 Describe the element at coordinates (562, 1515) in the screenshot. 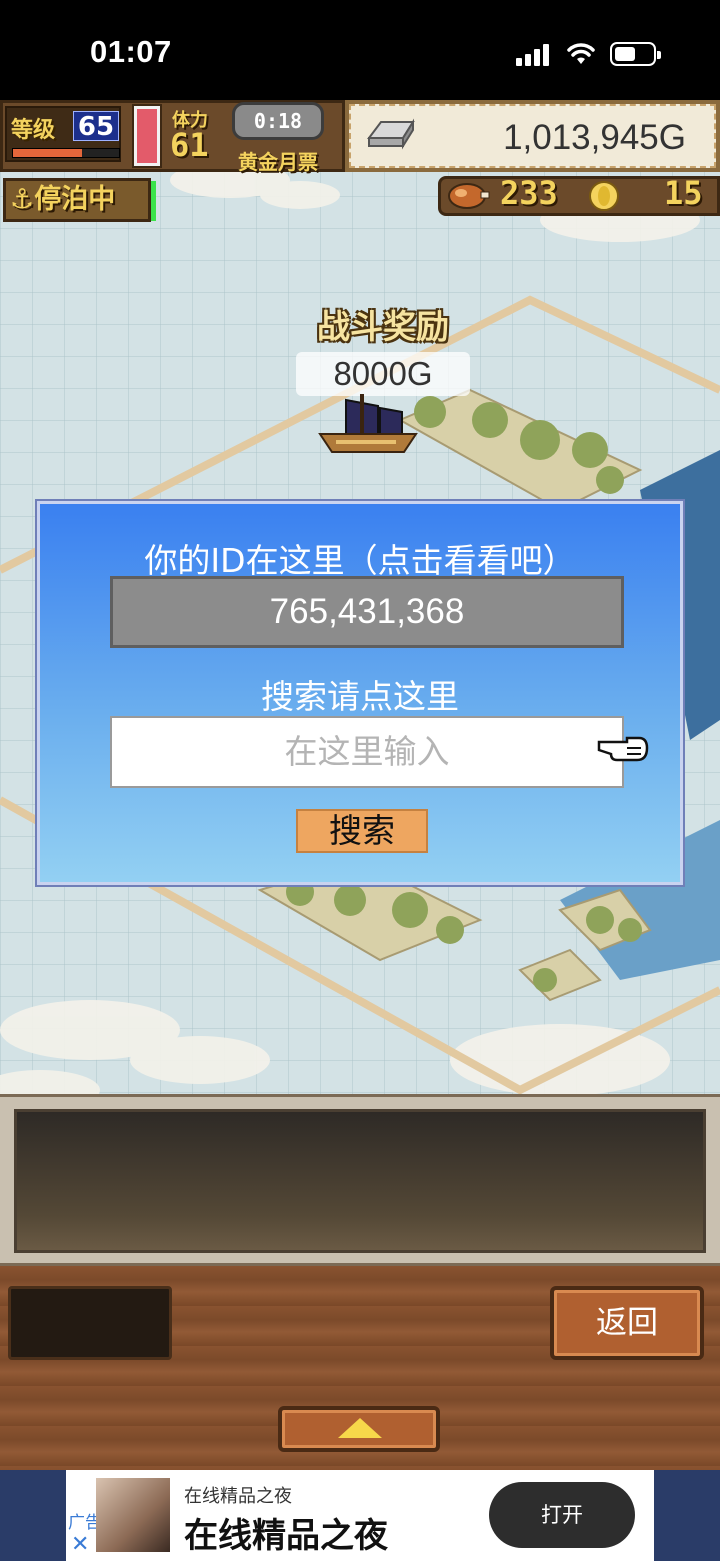

I see `ad-open-button: 打开` at that location.